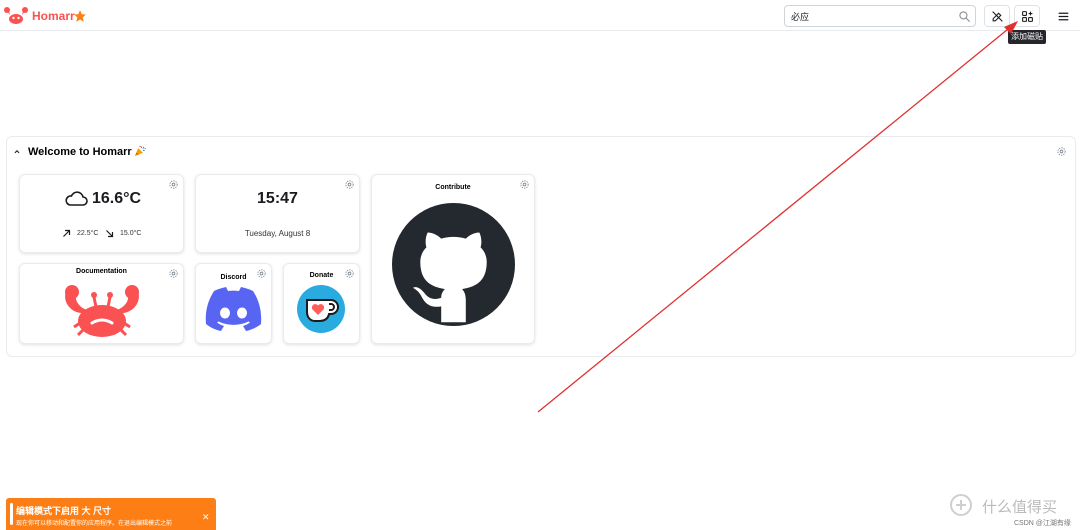 The image size is (1080, 530). Describe the element at coordinates (173, 184) in the screenshot. I see `weather-tile-gear-icon` at that location.